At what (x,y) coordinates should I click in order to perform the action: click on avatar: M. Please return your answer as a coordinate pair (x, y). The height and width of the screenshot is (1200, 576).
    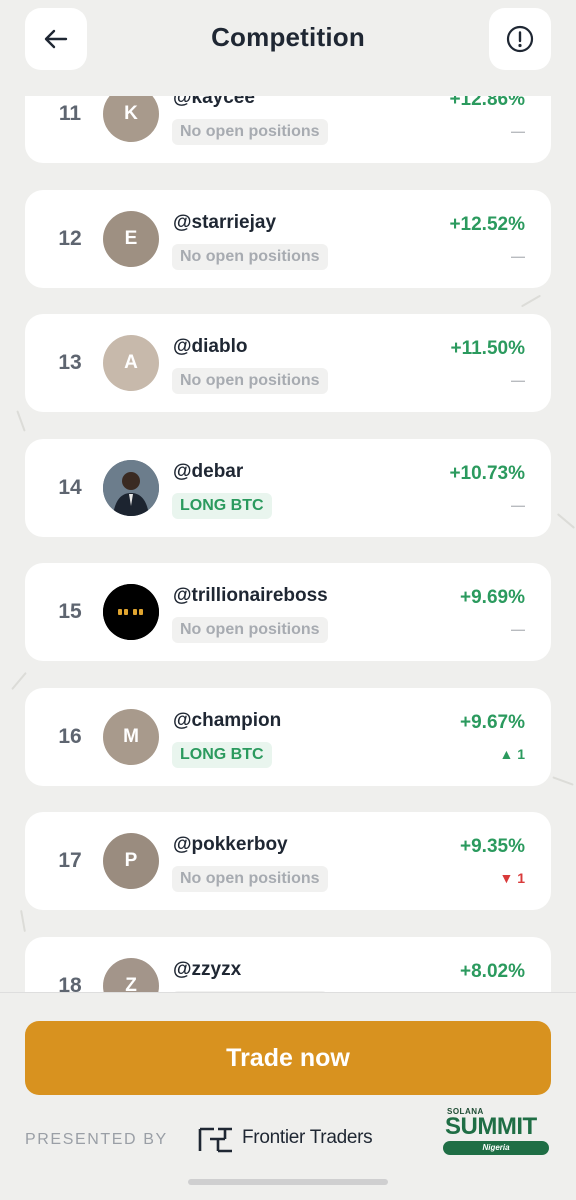
    Looking at the image, I should click on (131, 736).